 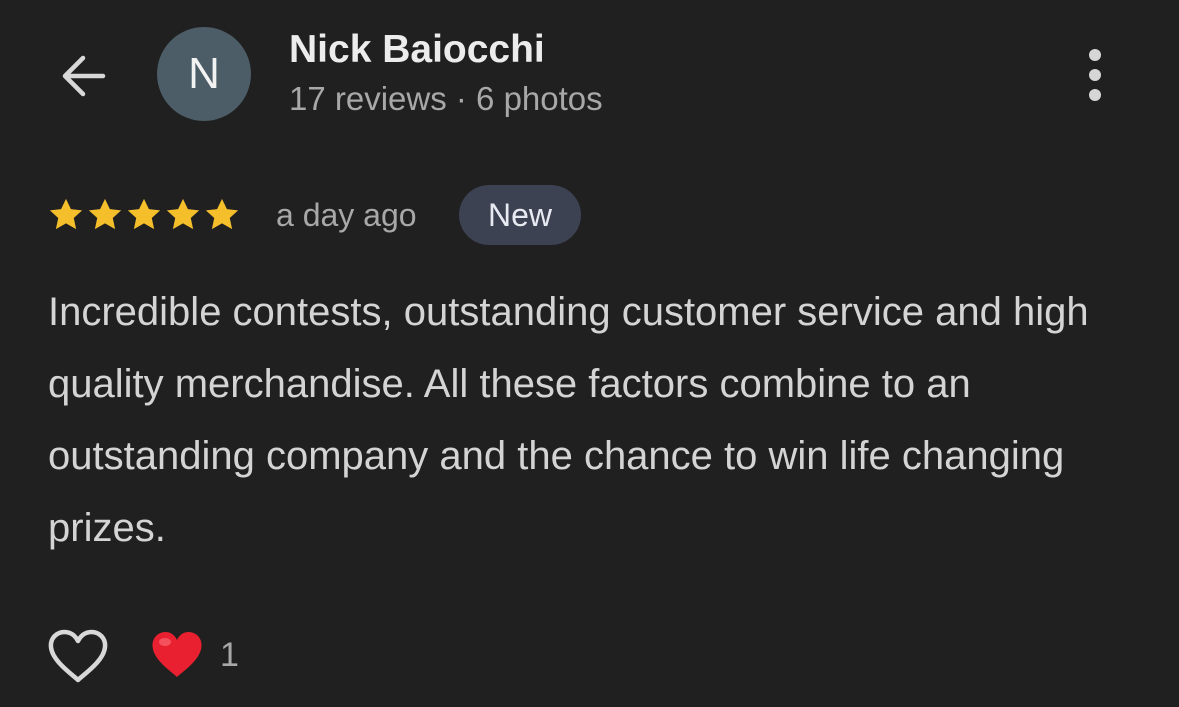 I want to click on more-options-button, so click(x=1095, y=75).